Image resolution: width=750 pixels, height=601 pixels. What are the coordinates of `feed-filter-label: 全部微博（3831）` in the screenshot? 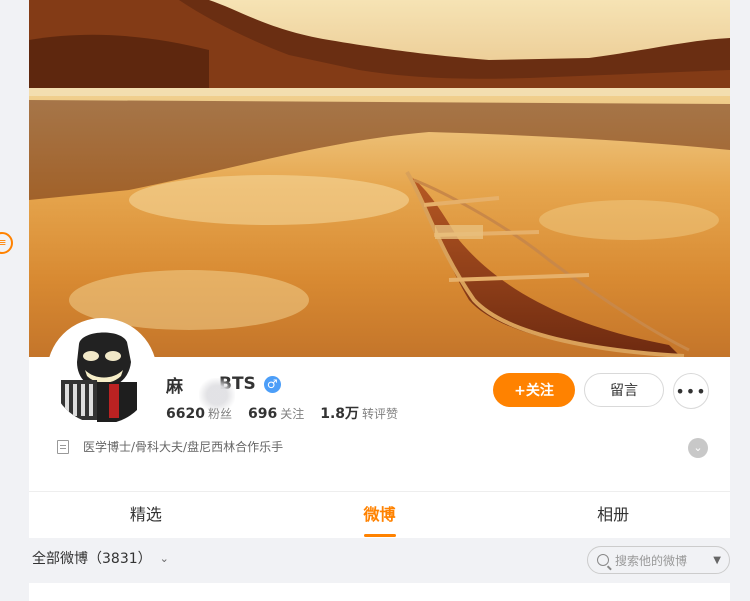 It's located at (92, 558).